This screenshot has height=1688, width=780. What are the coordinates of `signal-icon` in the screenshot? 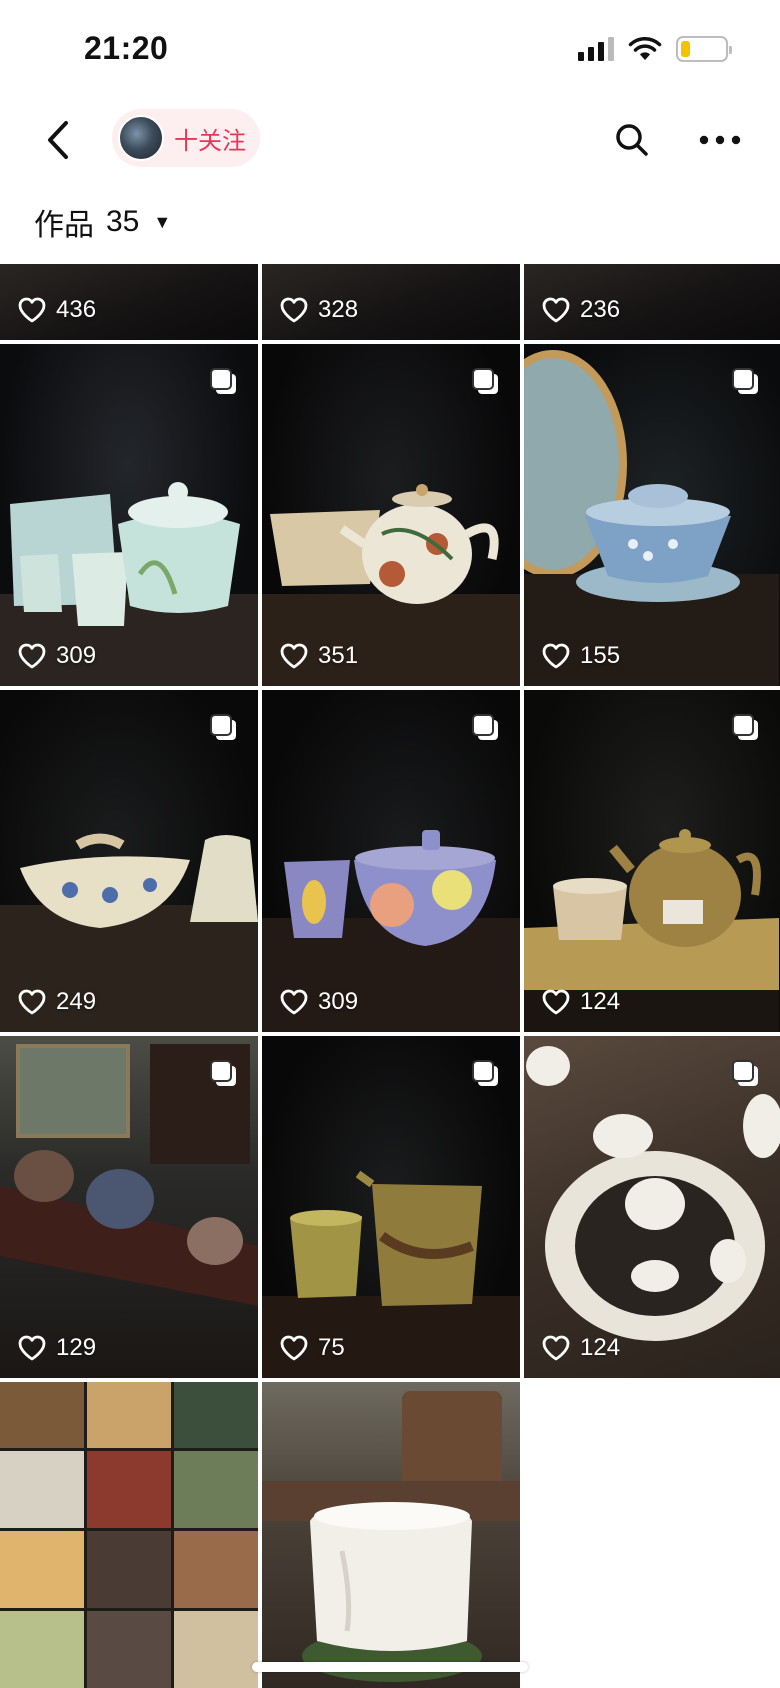 It's located at (596, 49).